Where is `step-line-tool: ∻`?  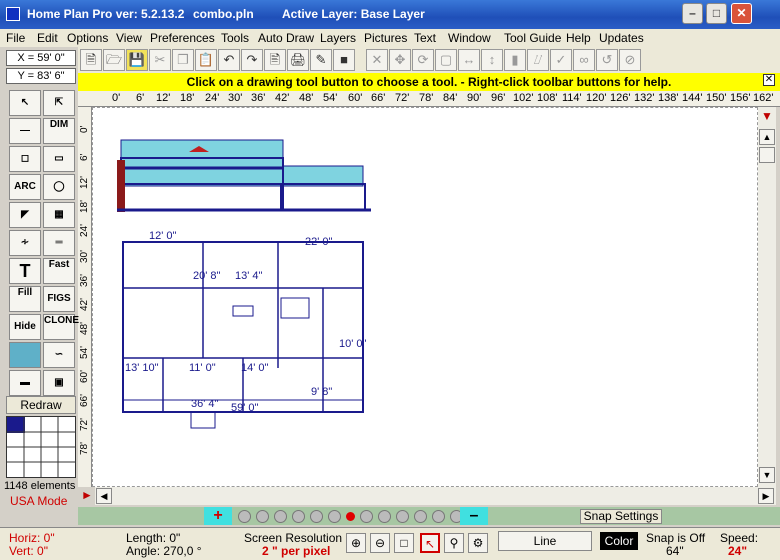 step-line-tool: ∻ is located at coordinates (25, 243).